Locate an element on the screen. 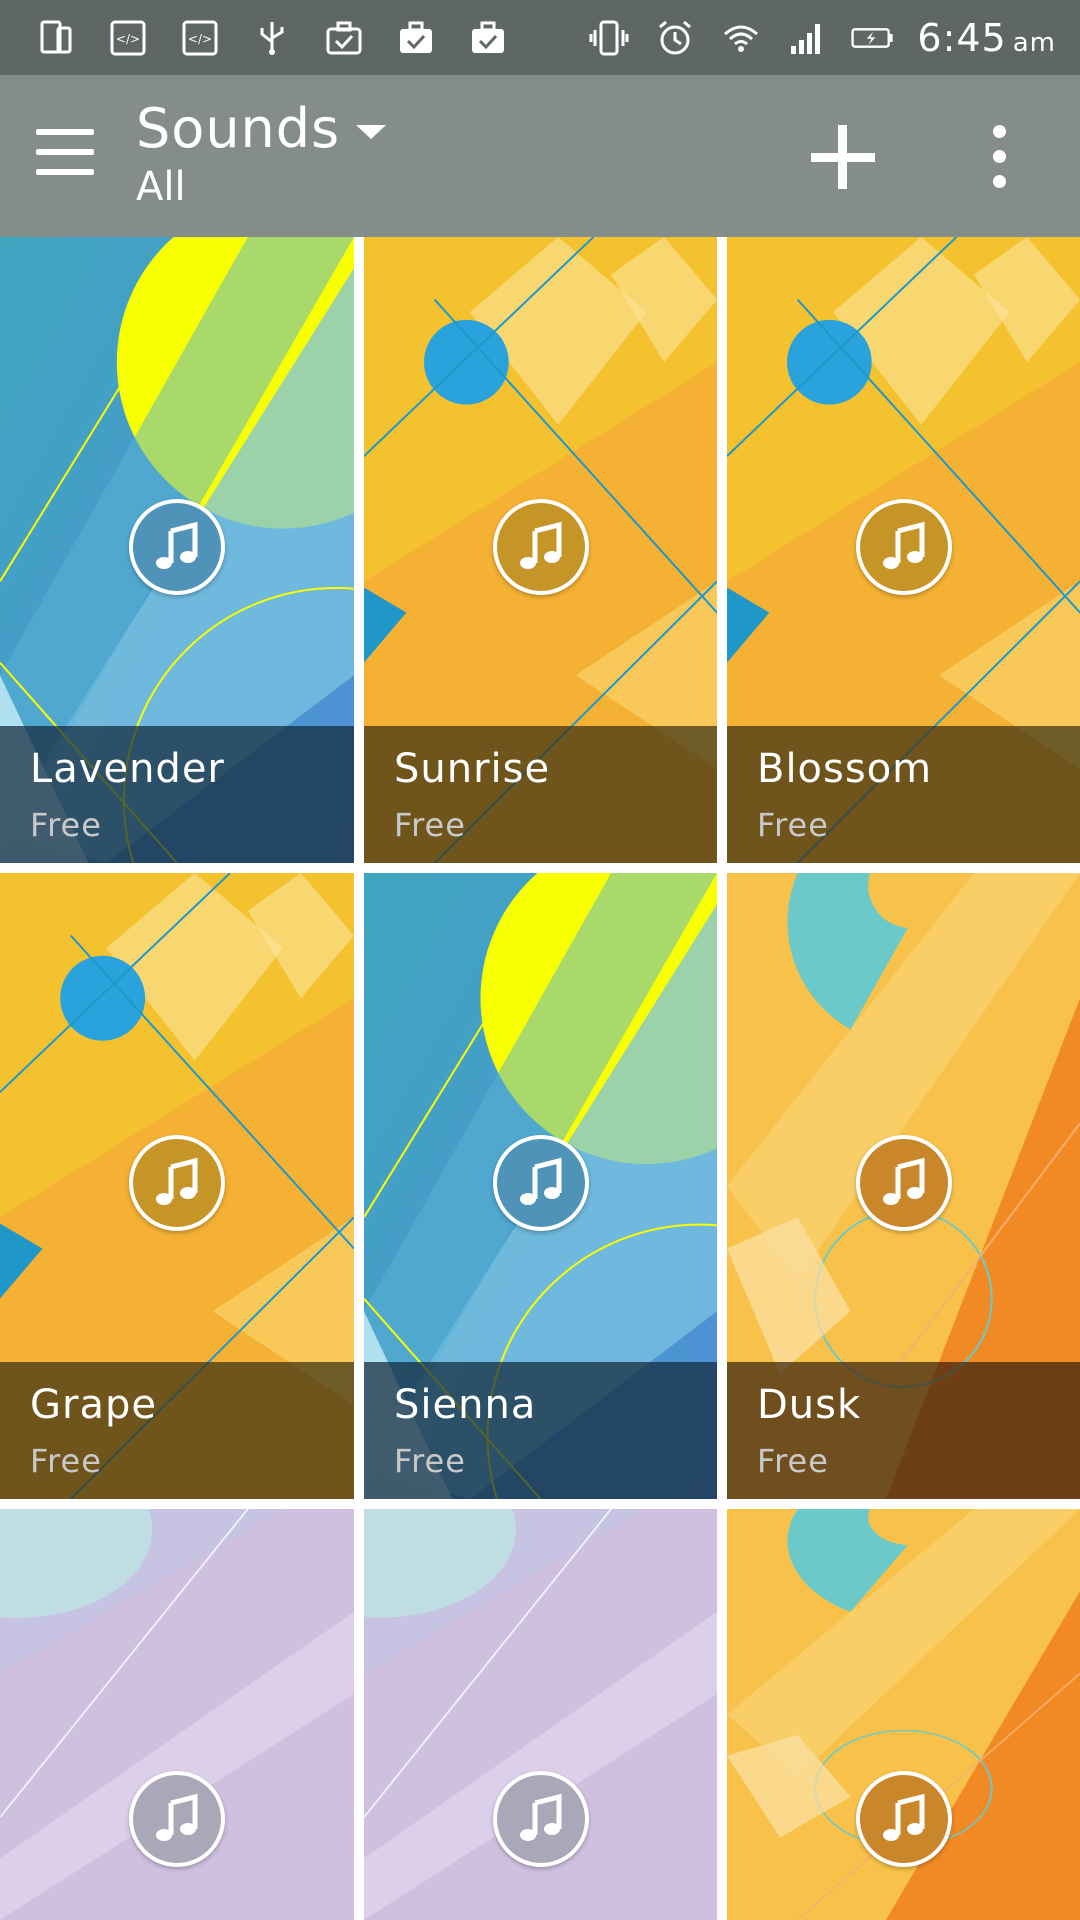  more-vert-icon is located at coordinates (1000, 157).